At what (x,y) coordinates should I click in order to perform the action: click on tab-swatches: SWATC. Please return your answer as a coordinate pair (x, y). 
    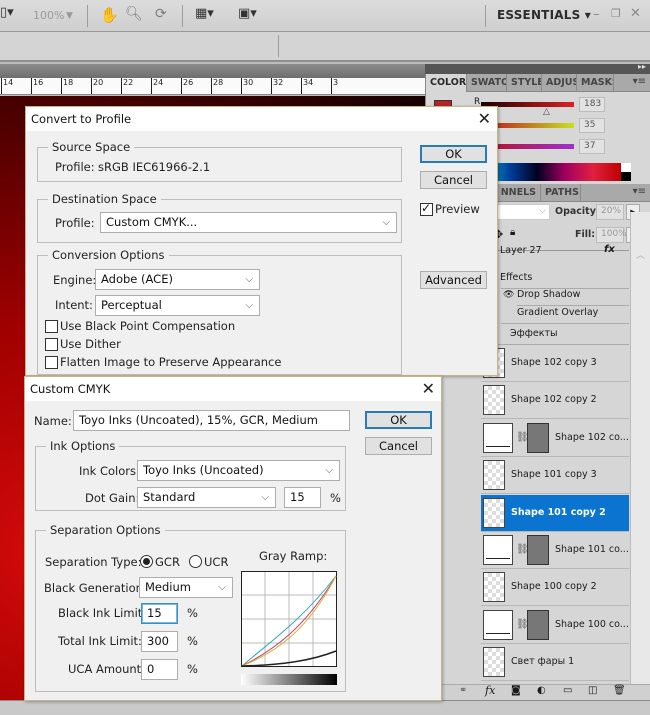
    Looking at the image, I should click on (487, 83).